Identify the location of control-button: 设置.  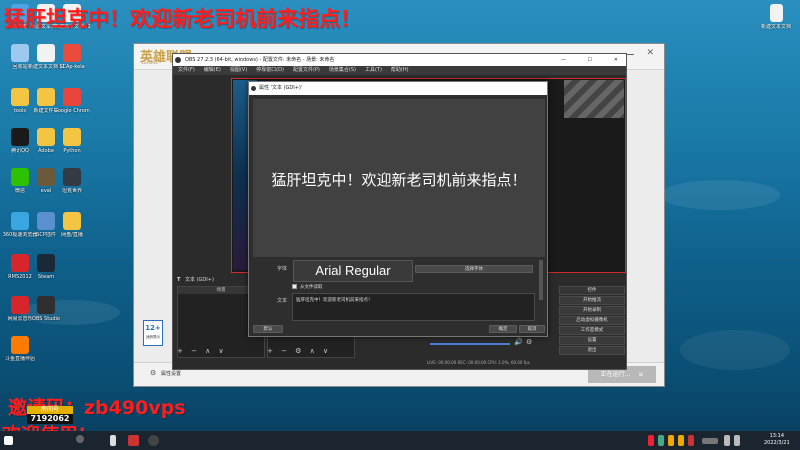
(592, 340).